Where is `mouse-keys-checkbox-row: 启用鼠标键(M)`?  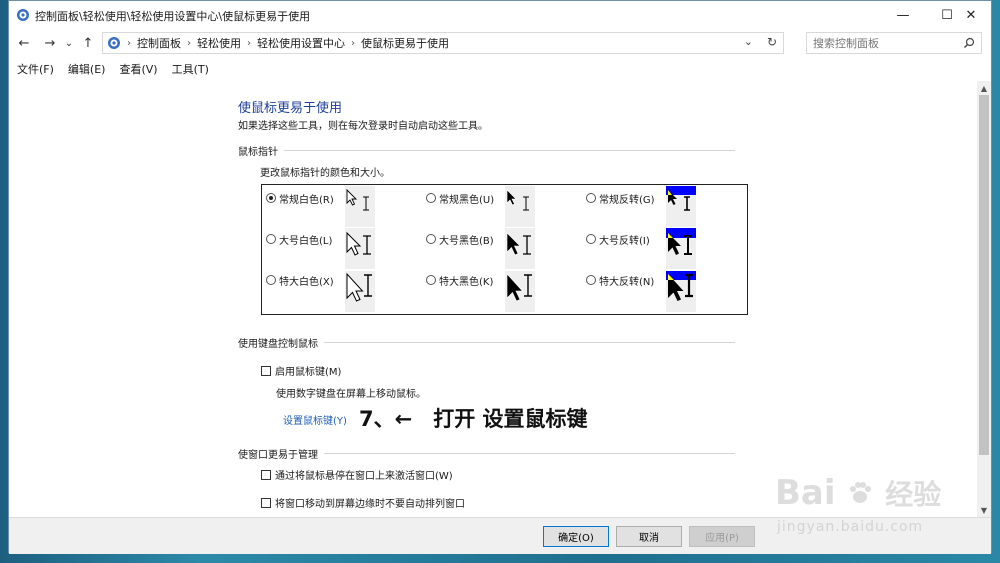 mouse-keys-checkbox-row: 启用鼠标键(M) is located at coordinates (301, 370).